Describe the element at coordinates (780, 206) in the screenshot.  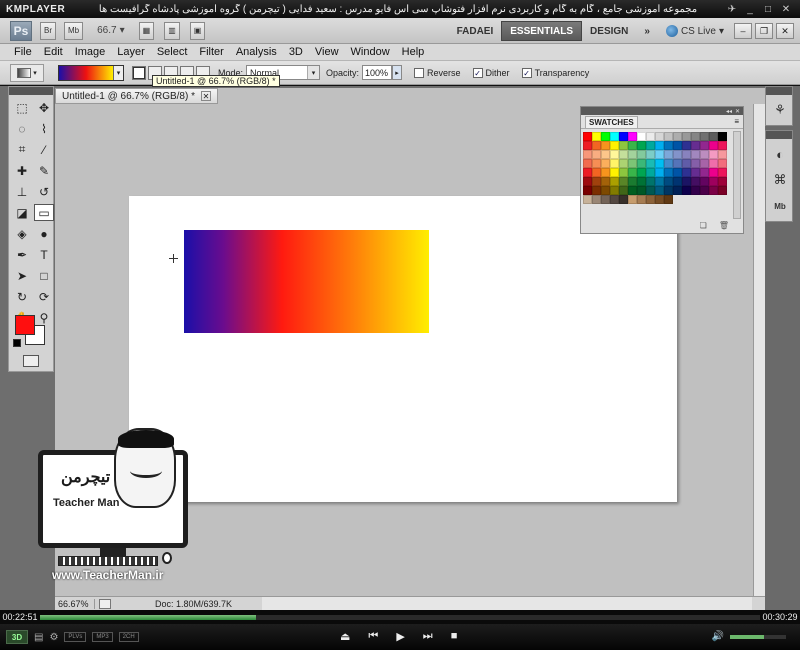
I see `mini-bridge-panel-icon: Mb` at that location.